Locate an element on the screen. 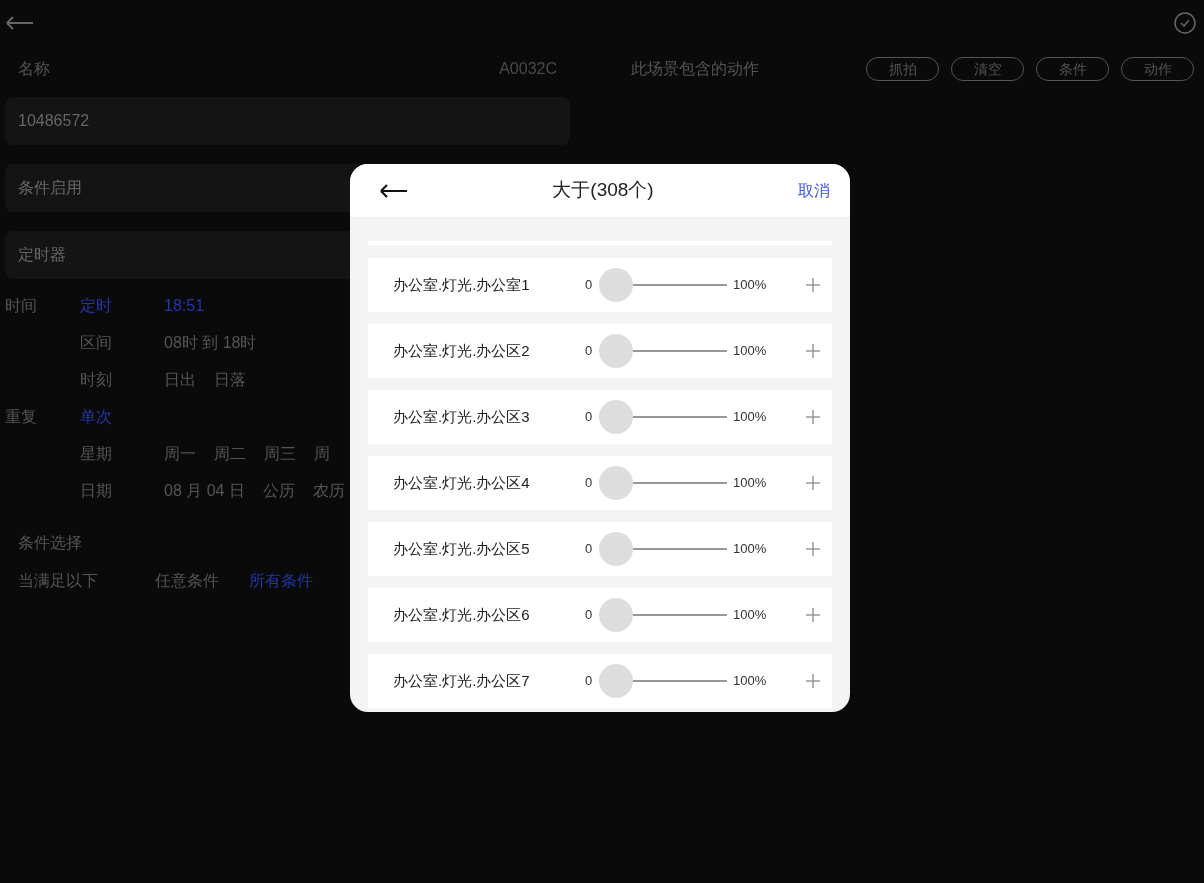 The width and height of the screenshot is (1204, 883). value-option: 日落 is located at coordinates (230, 379).